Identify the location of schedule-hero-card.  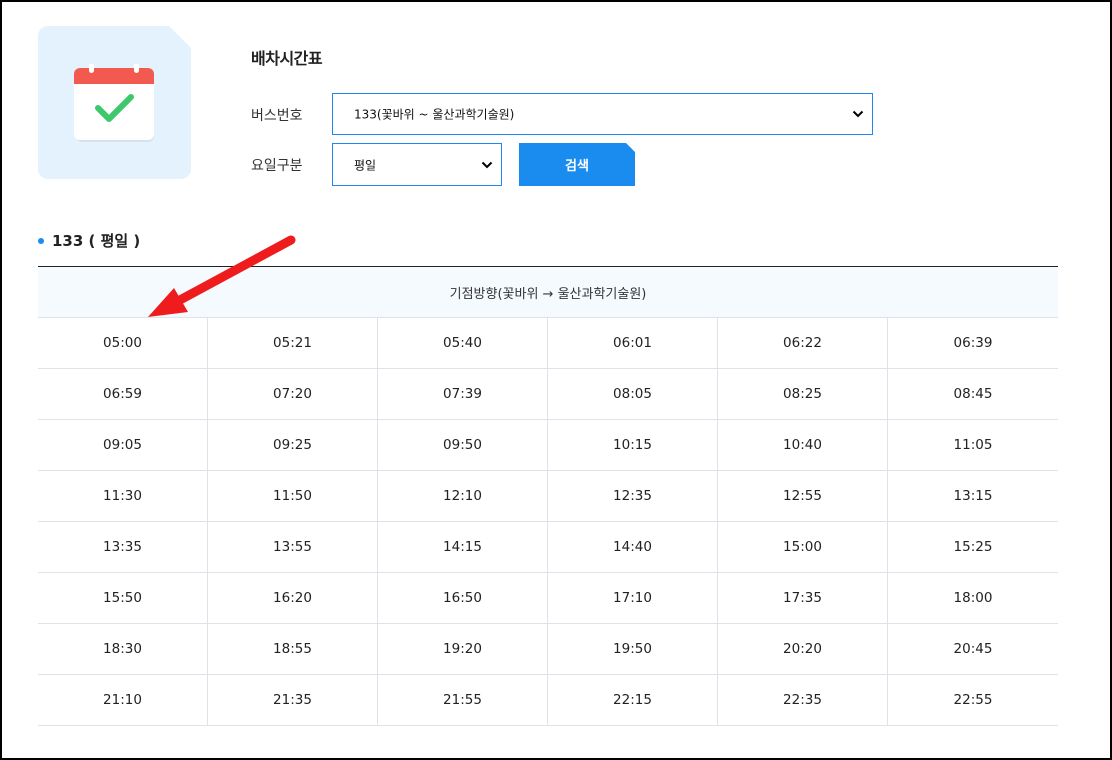
(114, 102).